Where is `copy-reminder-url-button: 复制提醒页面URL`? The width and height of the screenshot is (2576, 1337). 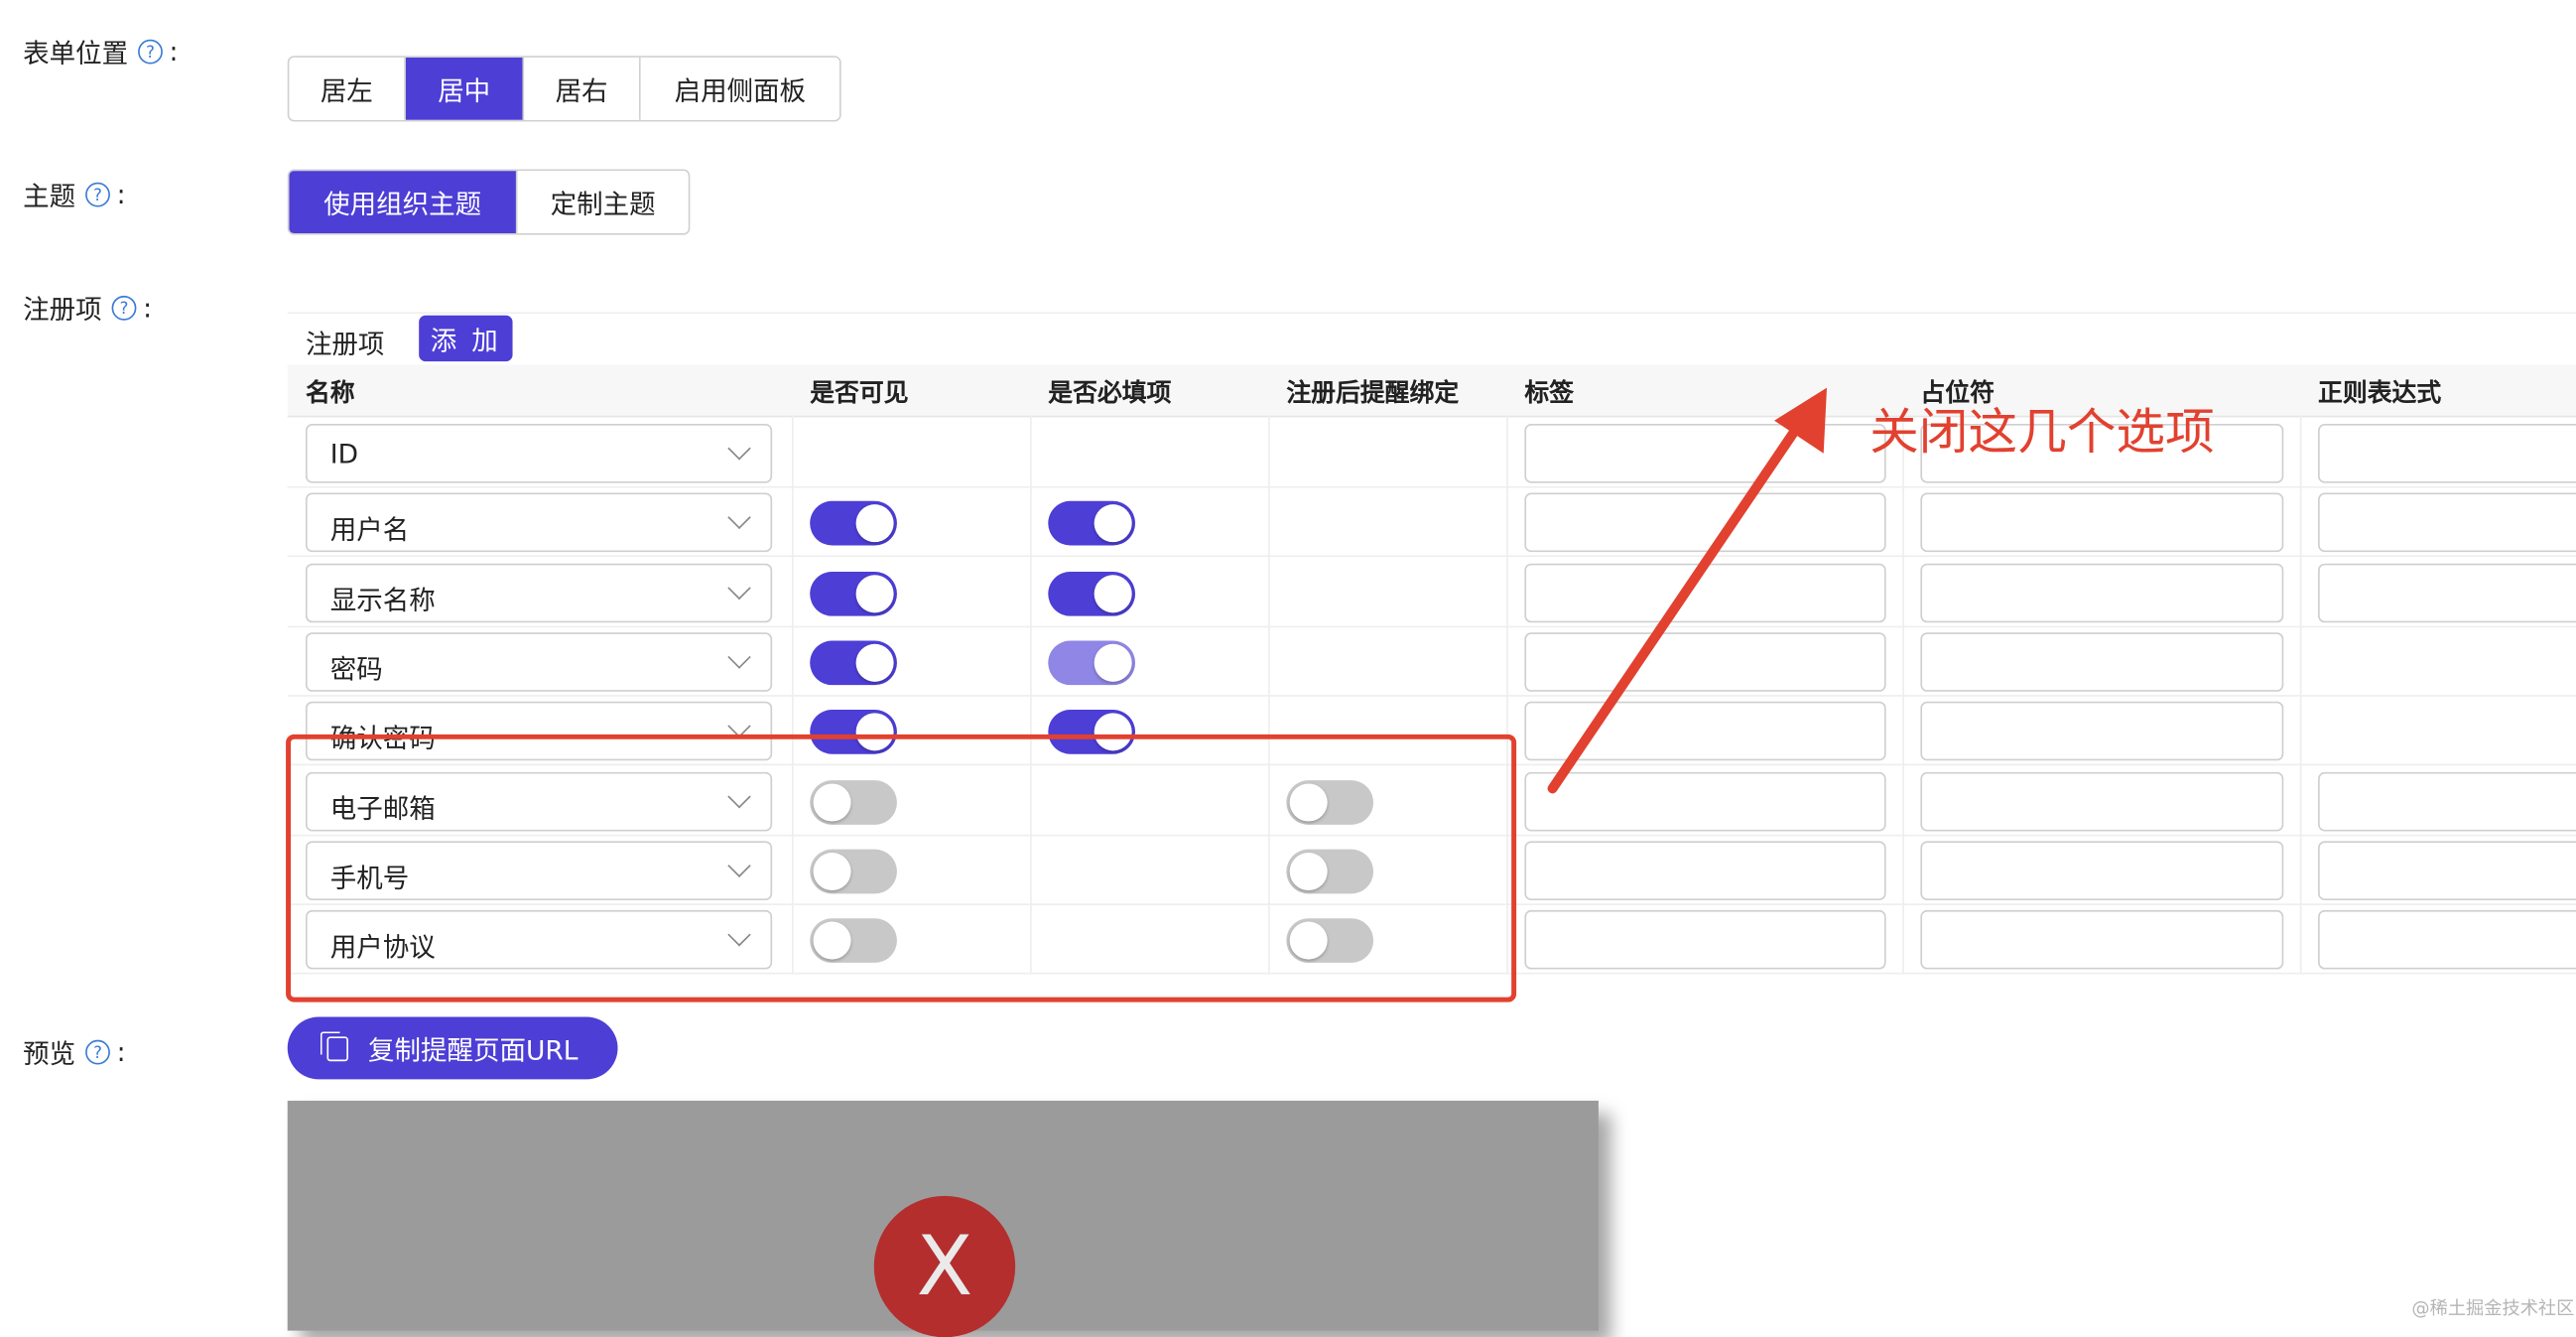
copy-reminder-url-button: 复制提醒页面URL is located at coordinates (453, 1048).